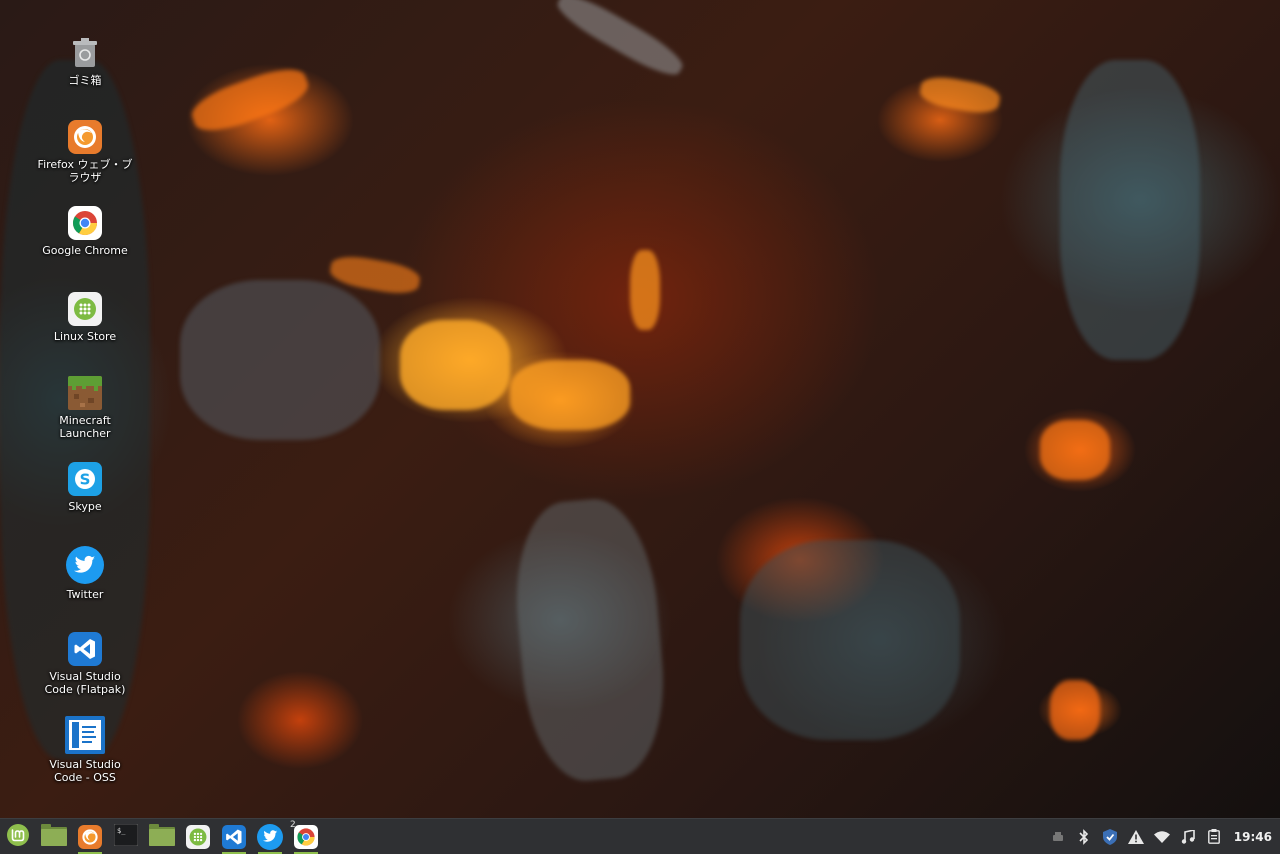  Describe the element at coordinates (1253, 837) in the screenshot. I see `clock: 19:46` at that location.